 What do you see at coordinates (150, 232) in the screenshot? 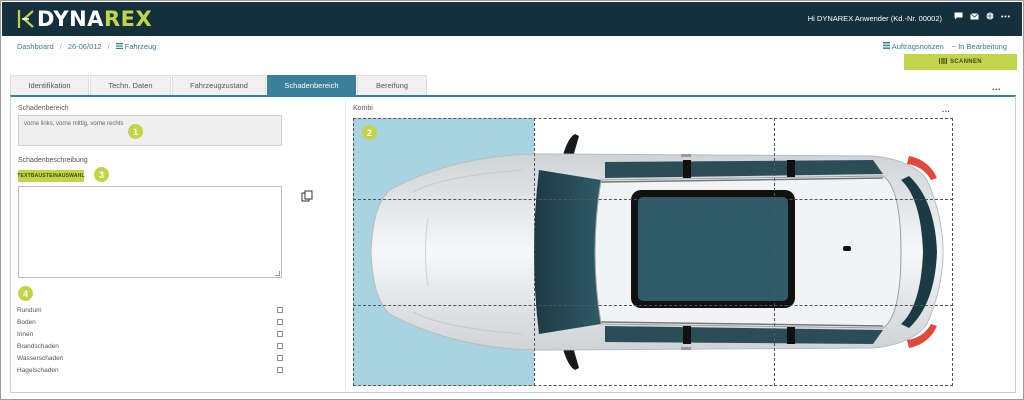
I see `damage-description-textarea` at bounding box center [150, 232].